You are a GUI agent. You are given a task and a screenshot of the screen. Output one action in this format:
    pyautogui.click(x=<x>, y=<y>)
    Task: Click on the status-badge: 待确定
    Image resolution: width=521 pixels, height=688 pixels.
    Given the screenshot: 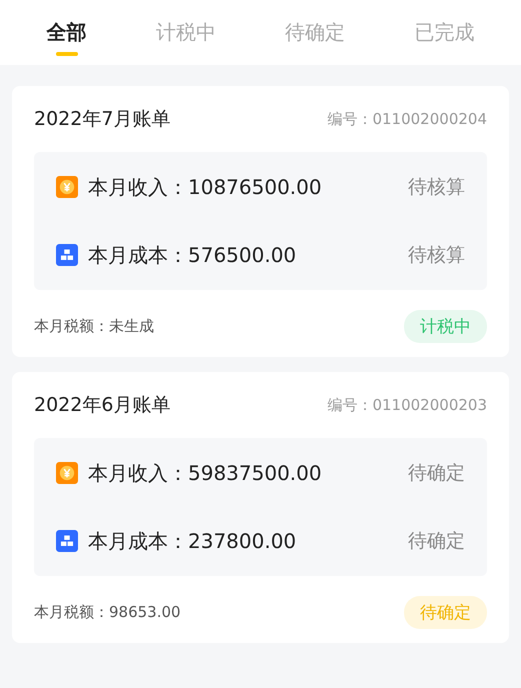 What is the action you would take?
    pyautogui.click(x=445, y=612)
    